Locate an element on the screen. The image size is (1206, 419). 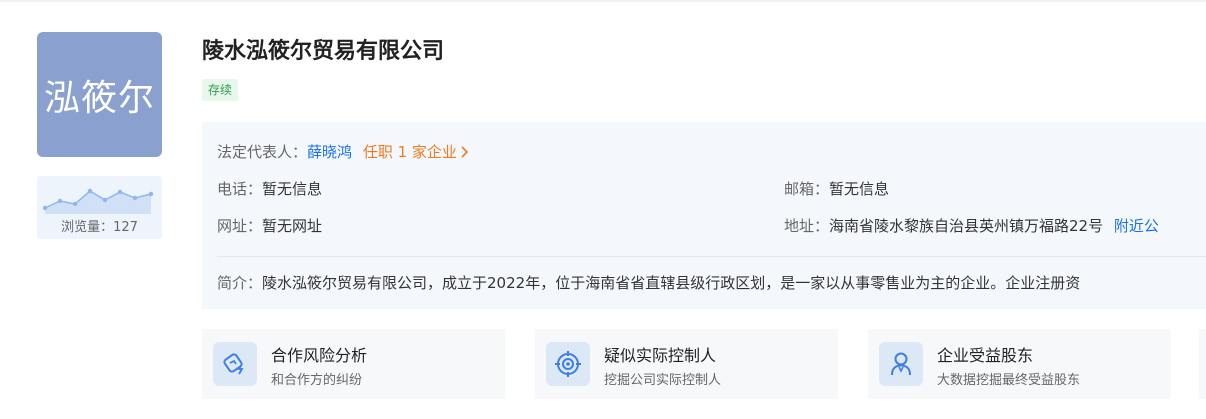
views-trend-icon is located at coordinates (98, 201).